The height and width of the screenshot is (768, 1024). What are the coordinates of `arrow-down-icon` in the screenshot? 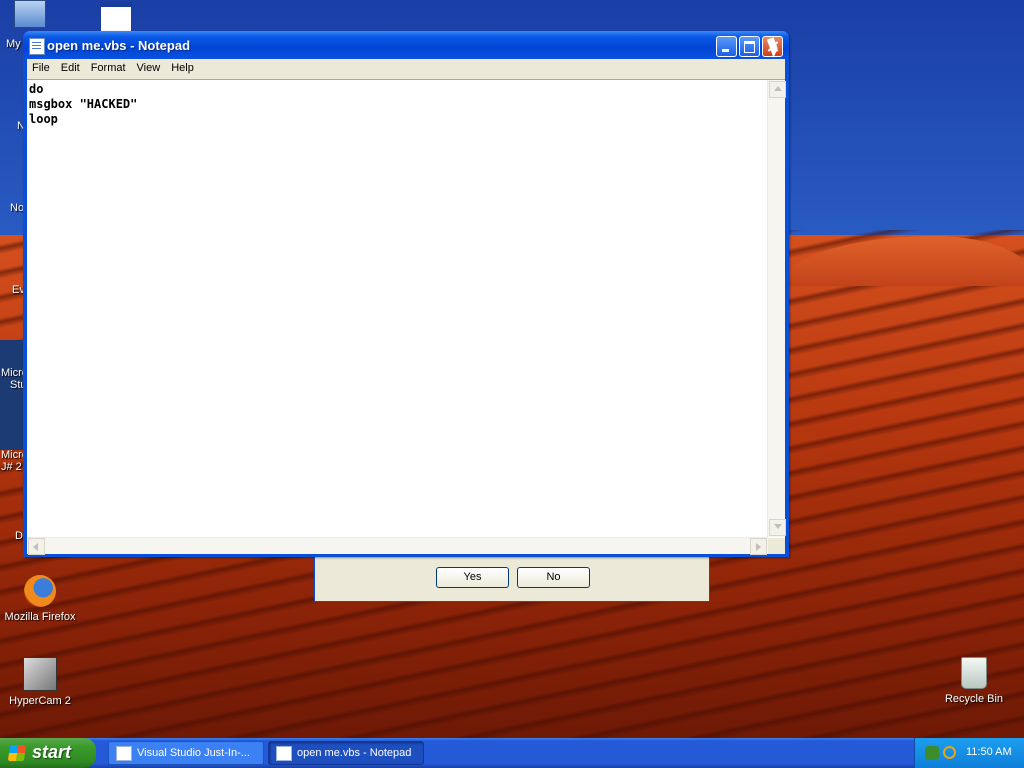 It's located at (778, 526).